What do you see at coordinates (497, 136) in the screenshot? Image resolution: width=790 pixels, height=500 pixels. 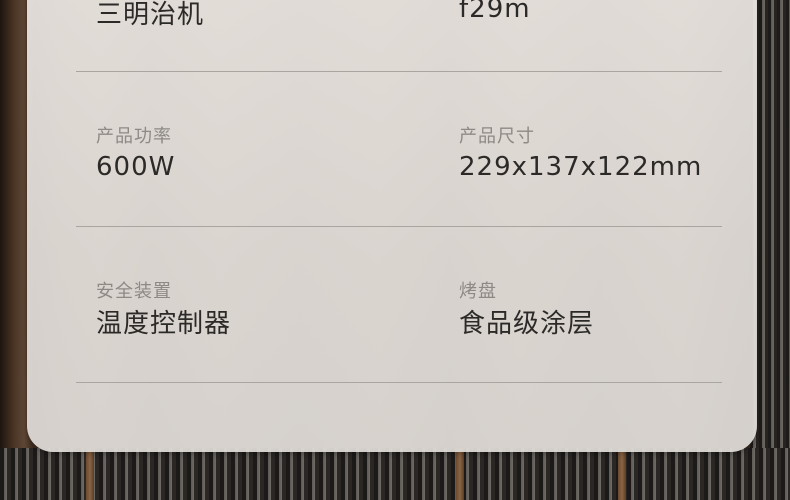 I see `spec-label-size: 产品尺寸` at bounding box center [497, 136].